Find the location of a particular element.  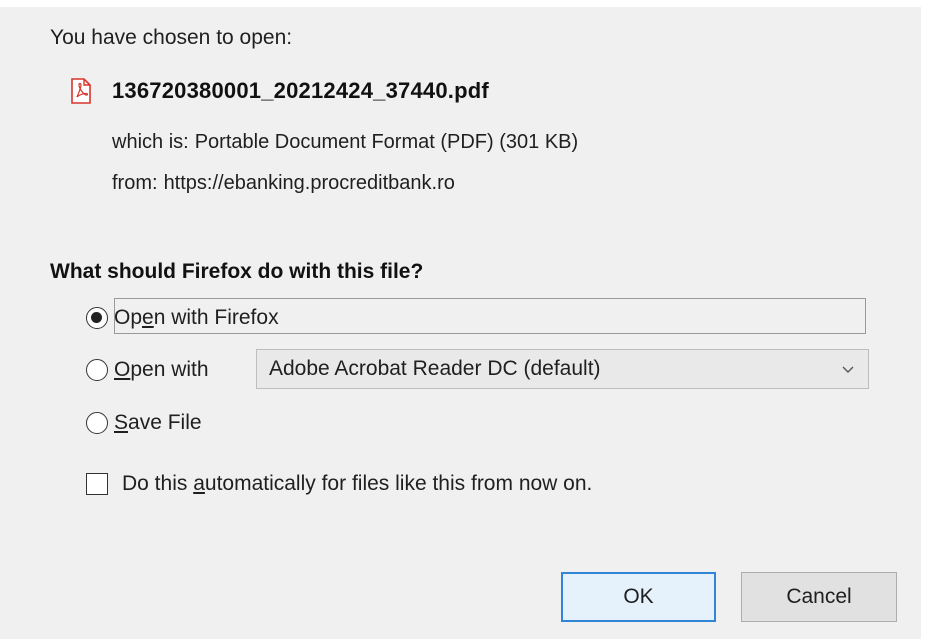

auto-action-checkbox is located at coordinates (97, 484).